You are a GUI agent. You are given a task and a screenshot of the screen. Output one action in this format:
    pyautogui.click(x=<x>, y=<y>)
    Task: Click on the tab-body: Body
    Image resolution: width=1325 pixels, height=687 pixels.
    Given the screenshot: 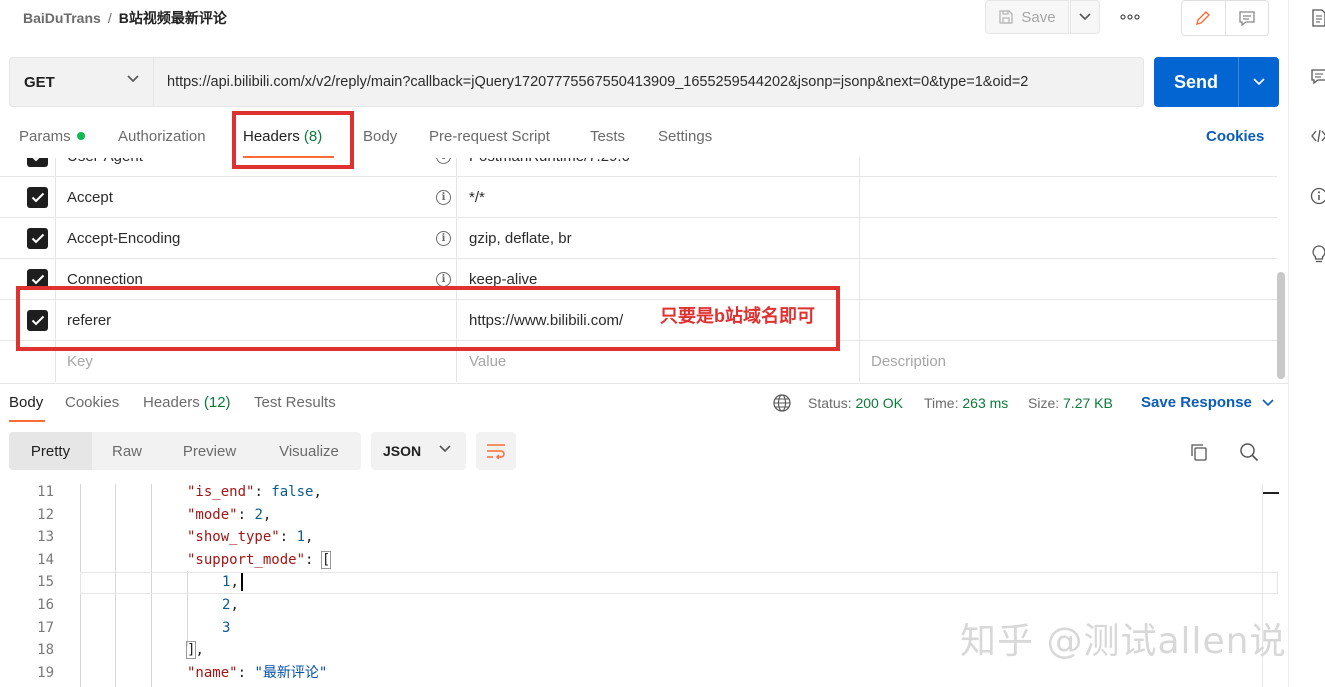 What is the action you would take?
    pyautogui.click(x=380, y=136)
    